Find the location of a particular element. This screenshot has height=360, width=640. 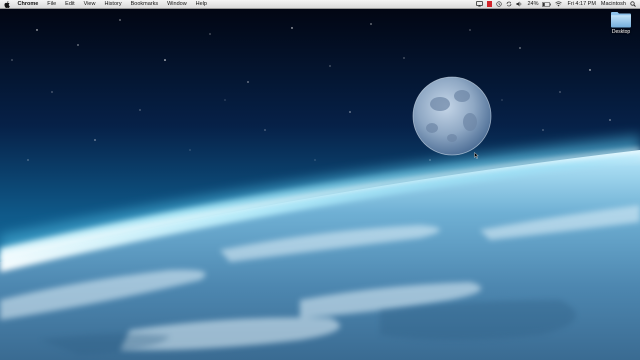

screen-mirroring-icon is located at coordinates (480, 4).